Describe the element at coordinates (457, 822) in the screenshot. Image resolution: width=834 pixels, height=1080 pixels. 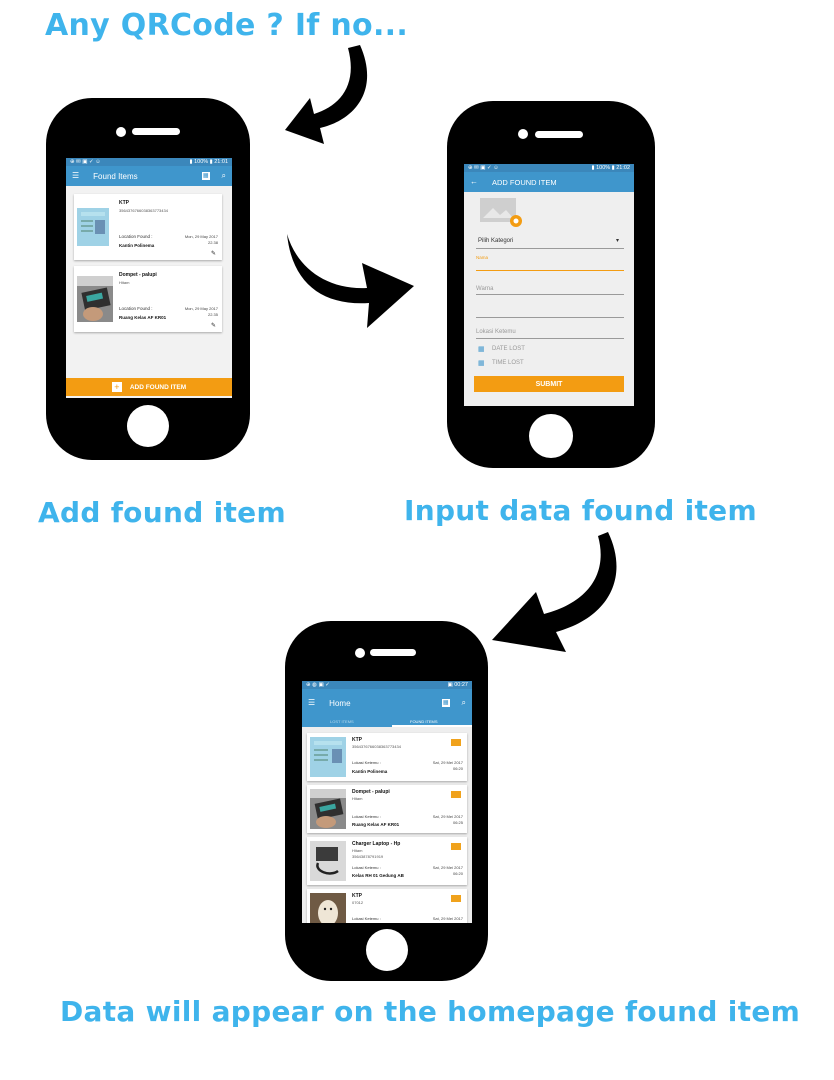
I see `item-time: 06:25` at that location.